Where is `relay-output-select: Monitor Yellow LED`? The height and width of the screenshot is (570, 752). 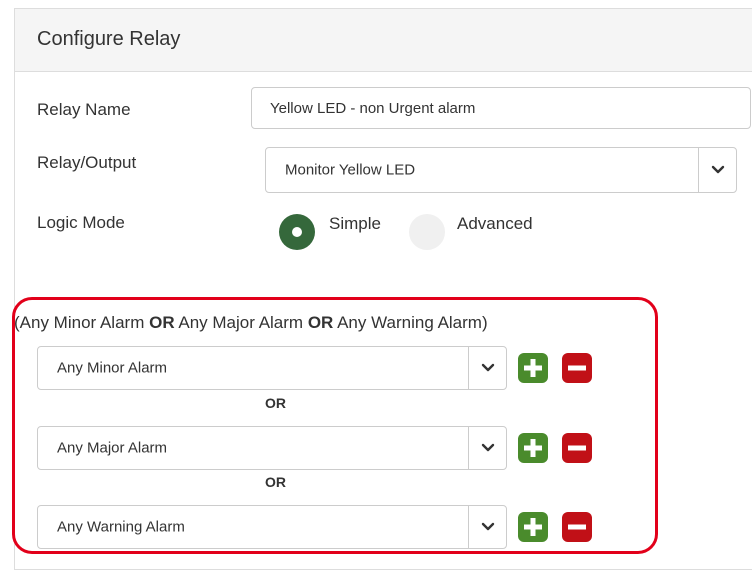 relay-output-select: Monitor Yellow LED is located at coordinates (501, 170).